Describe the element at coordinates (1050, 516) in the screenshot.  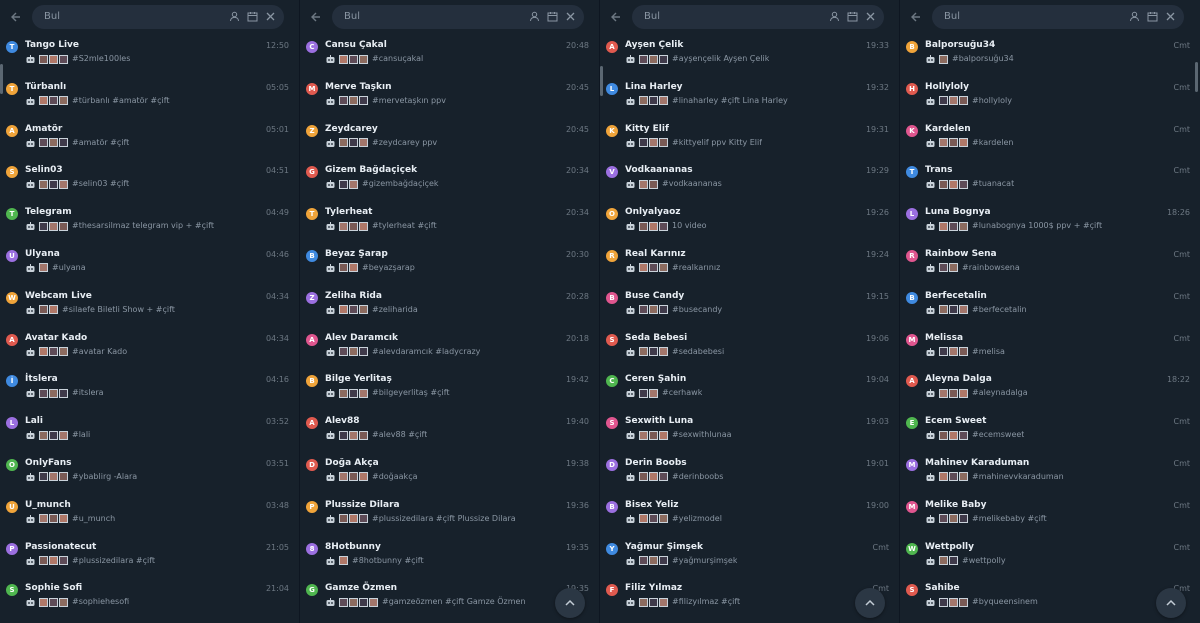
I see `chat-list-item: M Melike Baby Cmt #melikebaby #çift` at that location.